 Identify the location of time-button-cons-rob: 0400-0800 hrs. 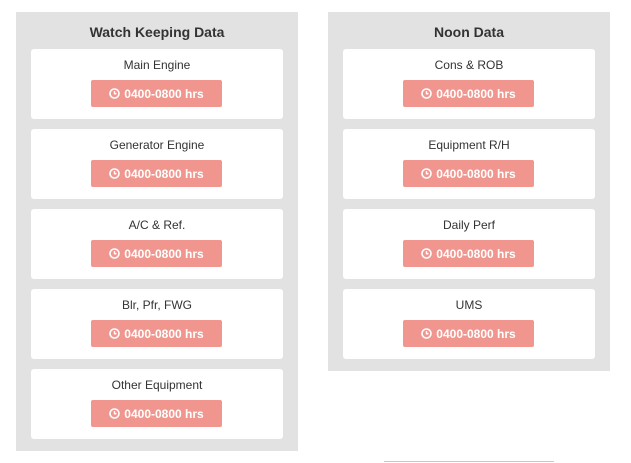
(468, 93).